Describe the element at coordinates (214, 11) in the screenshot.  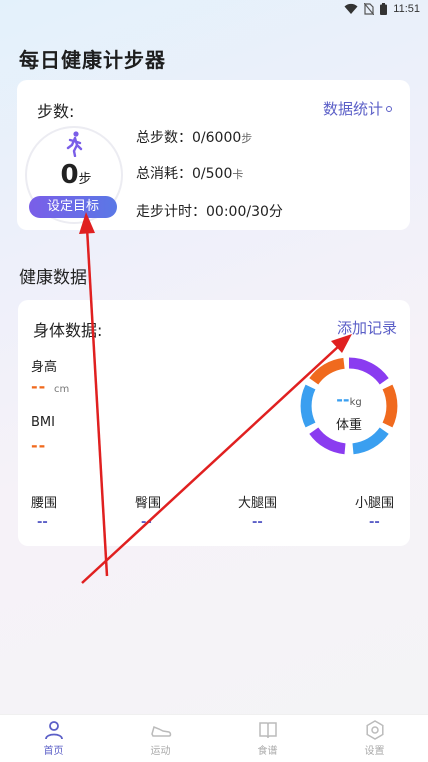
I see `status-bar: 11:51` at that location.